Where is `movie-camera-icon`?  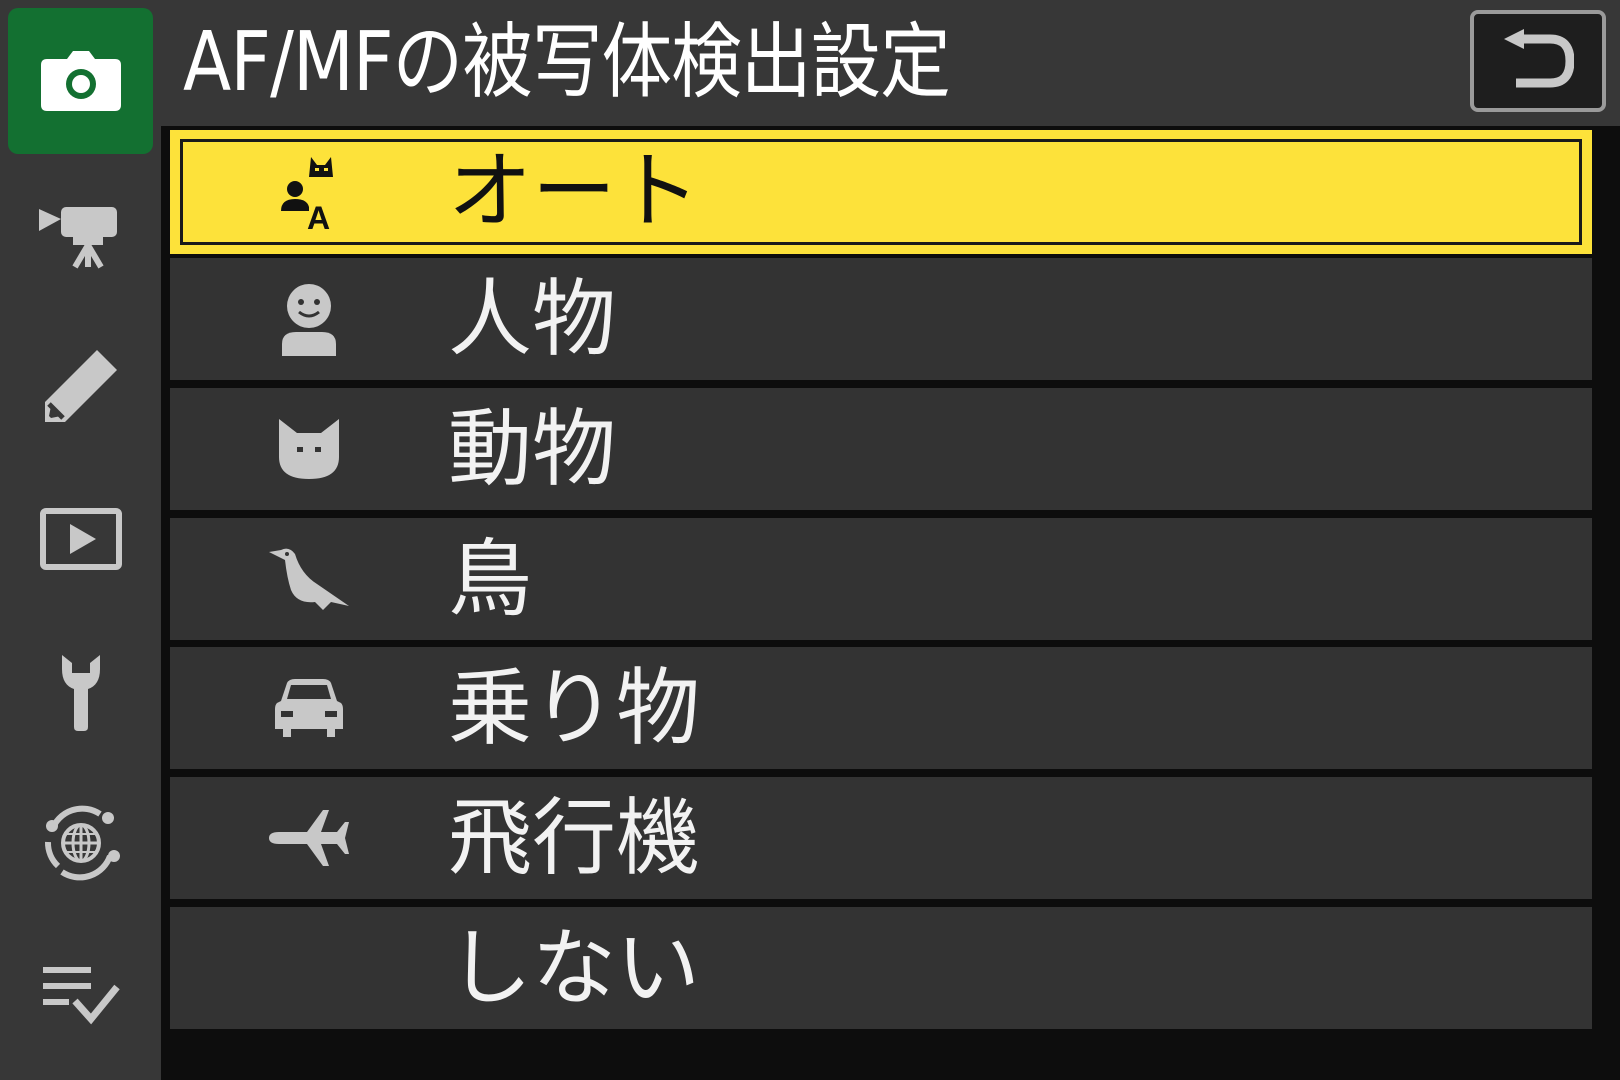
movie-camera-icon is located at coordinates (77, 238).